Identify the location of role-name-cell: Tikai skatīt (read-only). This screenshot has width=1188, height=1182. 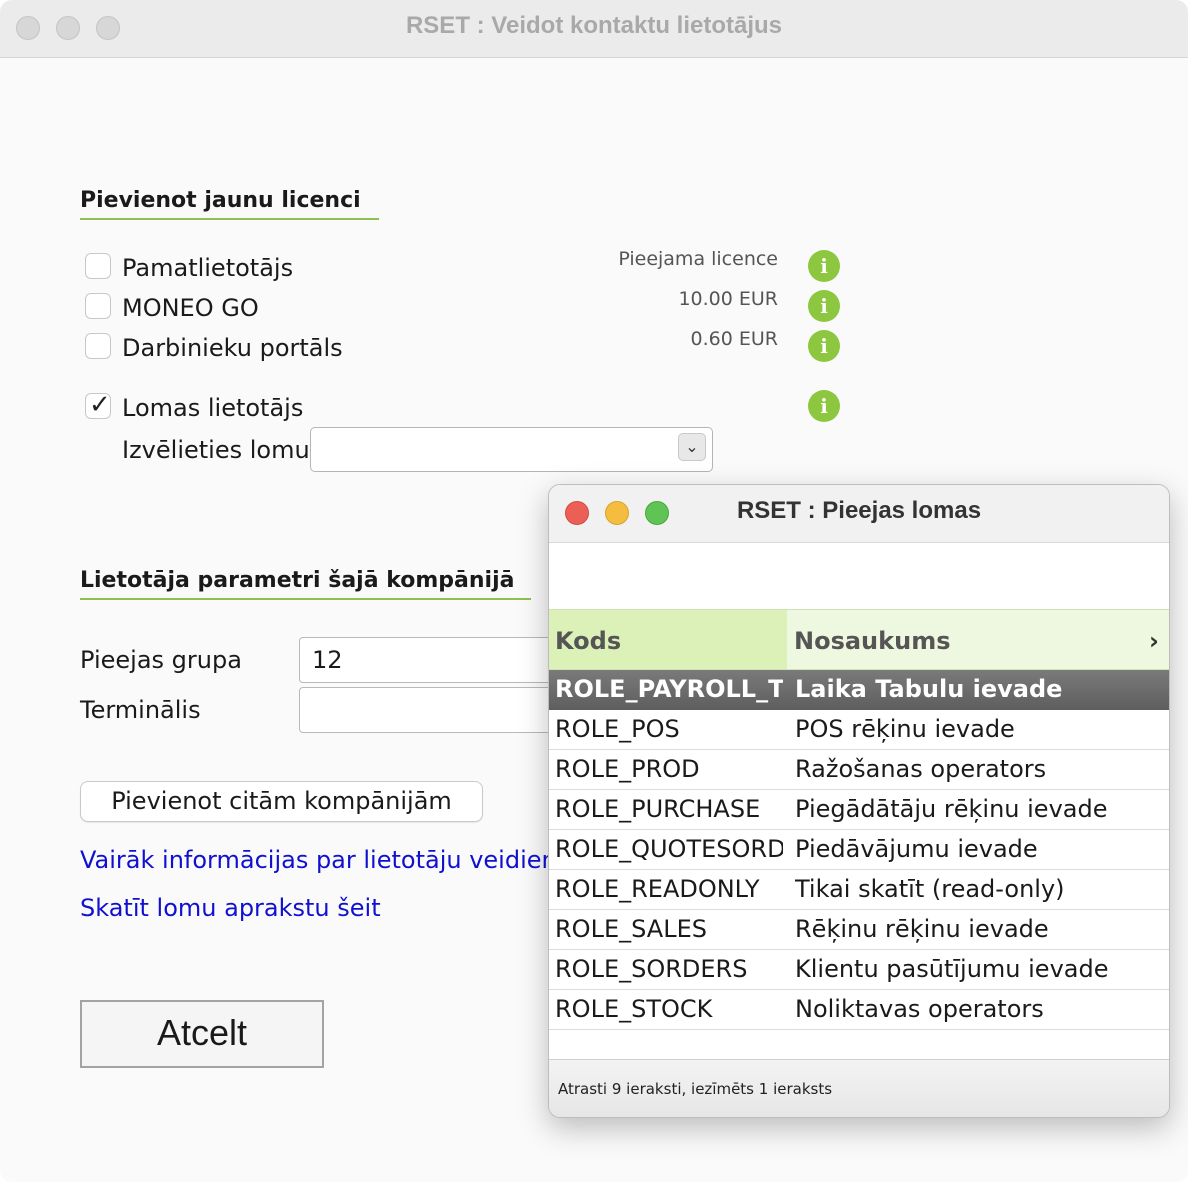
(930, 889).